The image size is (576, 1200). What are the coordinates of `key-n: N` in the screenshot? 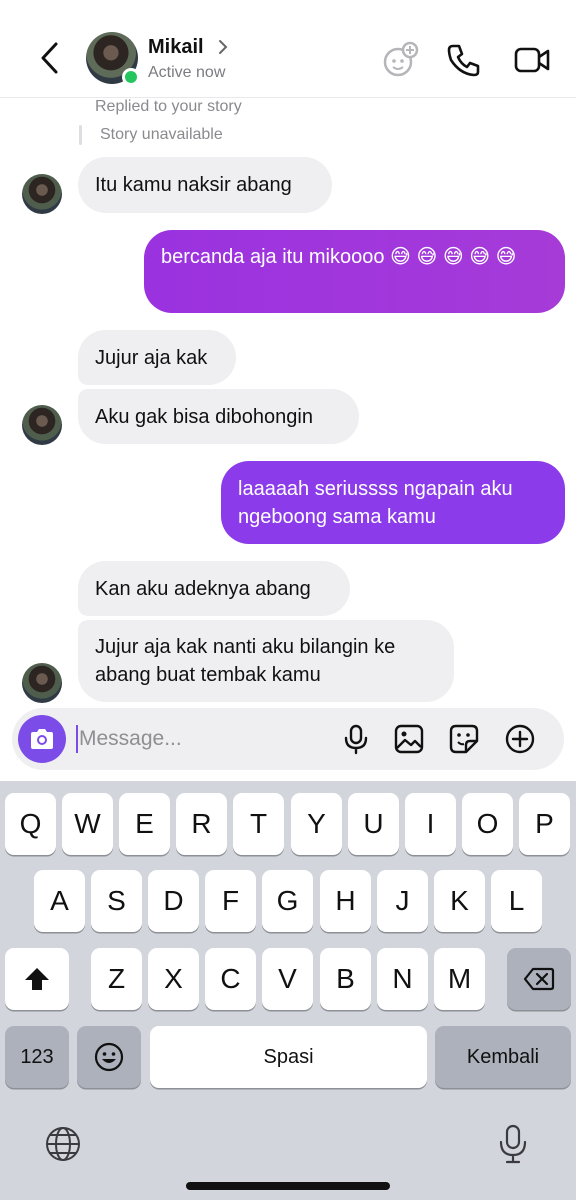 It's located at (402, 979).